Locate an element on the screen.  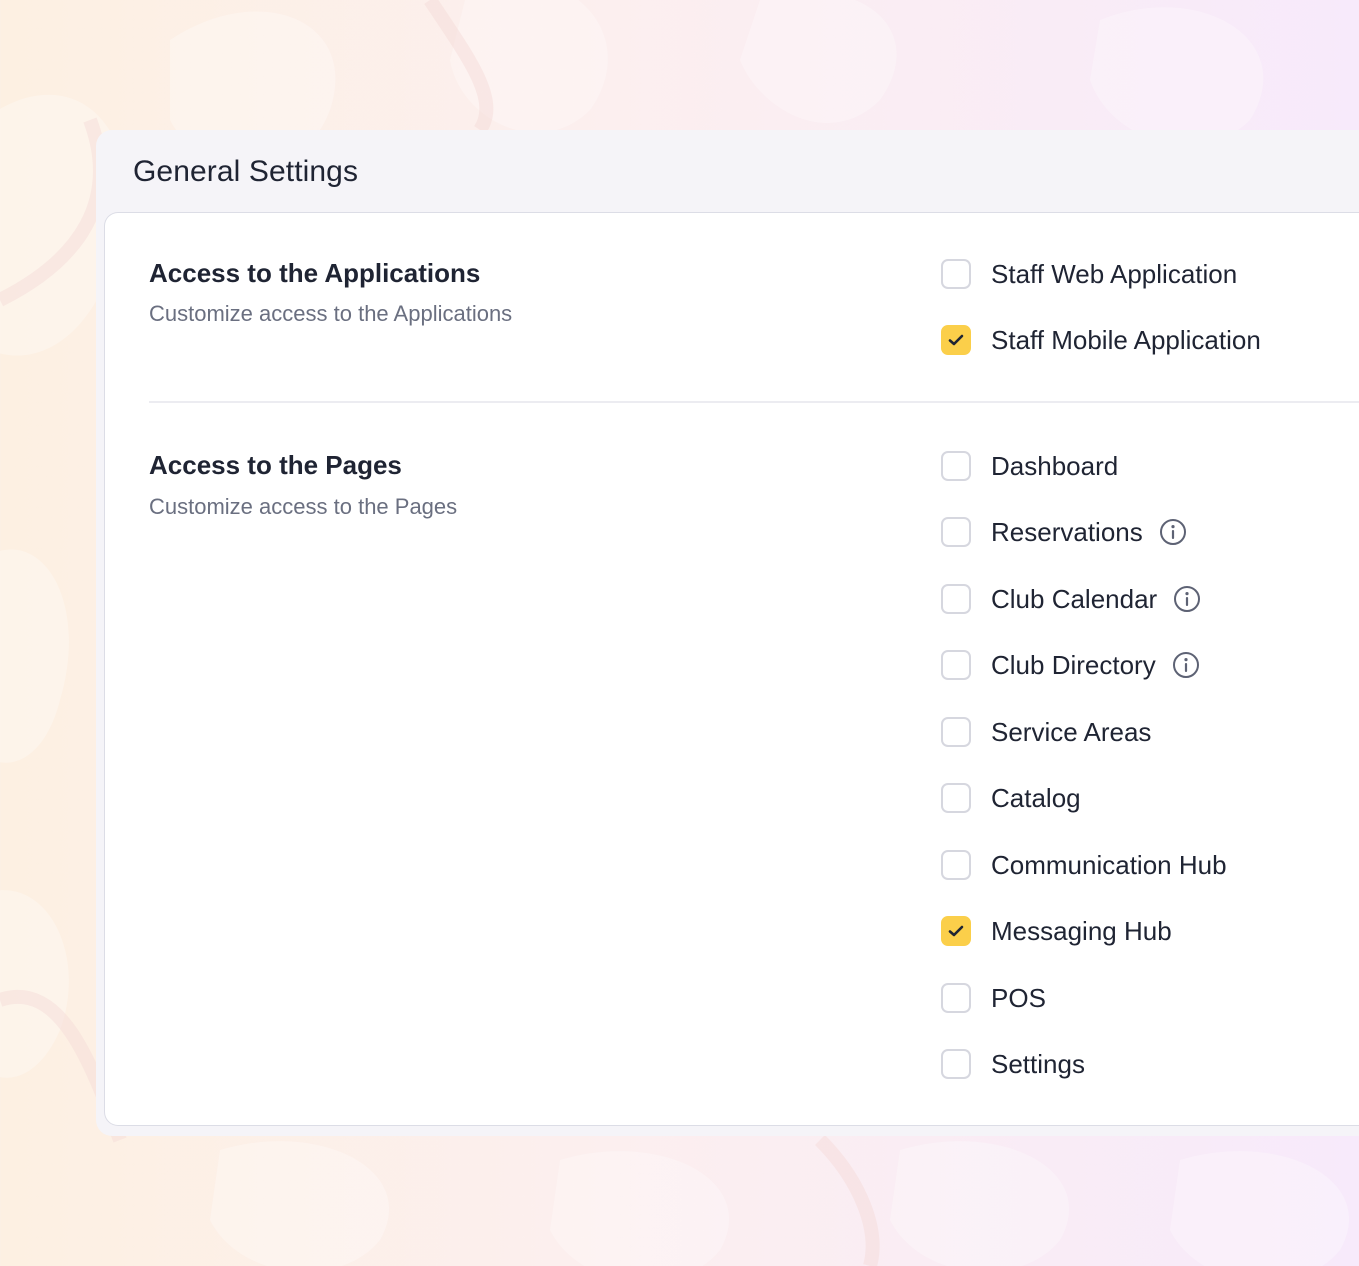
checkbox-messaging-hub is located at coordinates (956, 931).